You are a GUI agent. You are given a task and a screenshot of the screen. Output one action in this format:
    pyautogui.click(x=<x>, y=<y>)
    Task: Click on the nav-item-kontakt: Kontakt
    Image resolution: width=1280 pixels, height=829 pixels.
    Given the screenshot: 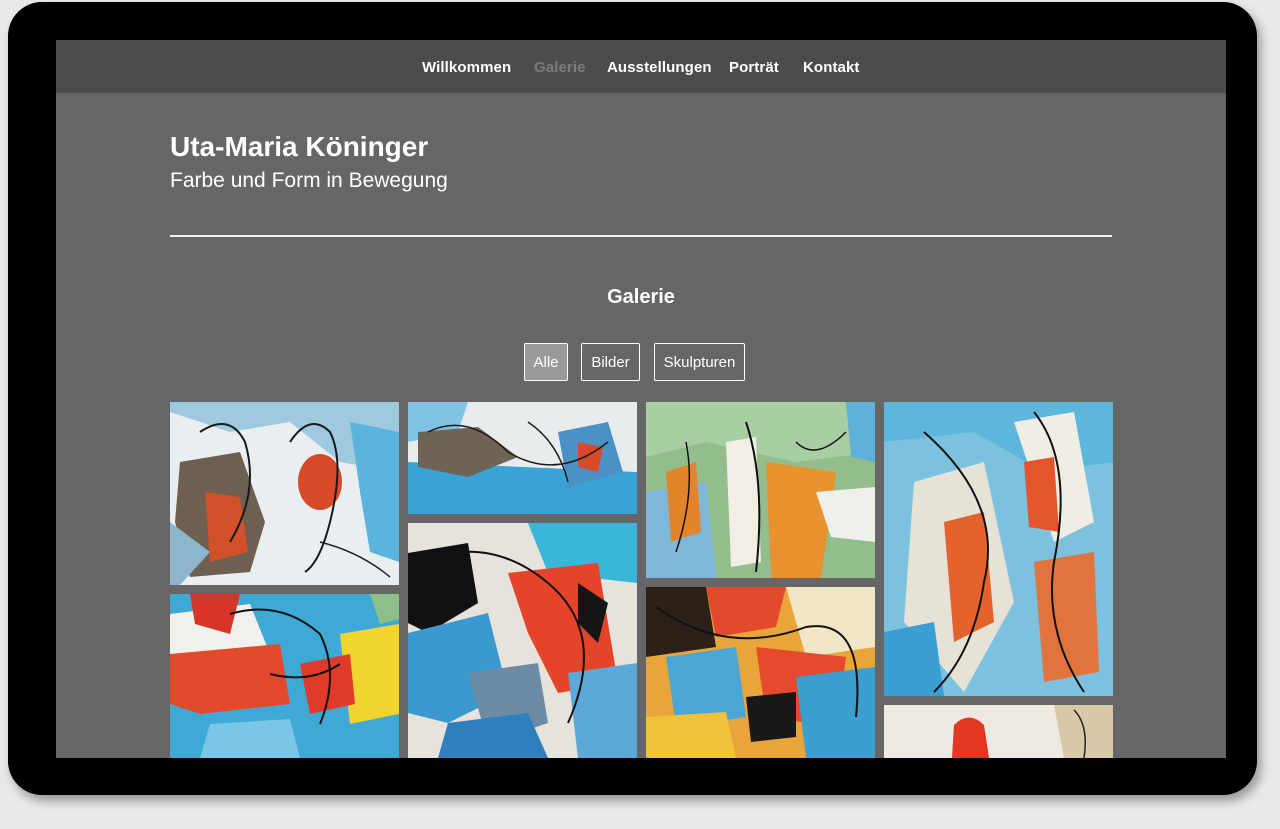 What is the action you would take?
    pyautogui.click(x=831, y=67)
    